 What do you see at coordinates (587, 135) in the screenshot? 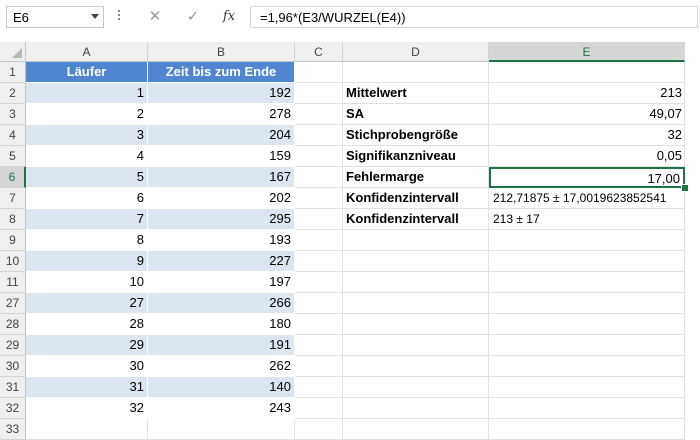
I see `stat-value: 32` at bounding box center [587, 135].